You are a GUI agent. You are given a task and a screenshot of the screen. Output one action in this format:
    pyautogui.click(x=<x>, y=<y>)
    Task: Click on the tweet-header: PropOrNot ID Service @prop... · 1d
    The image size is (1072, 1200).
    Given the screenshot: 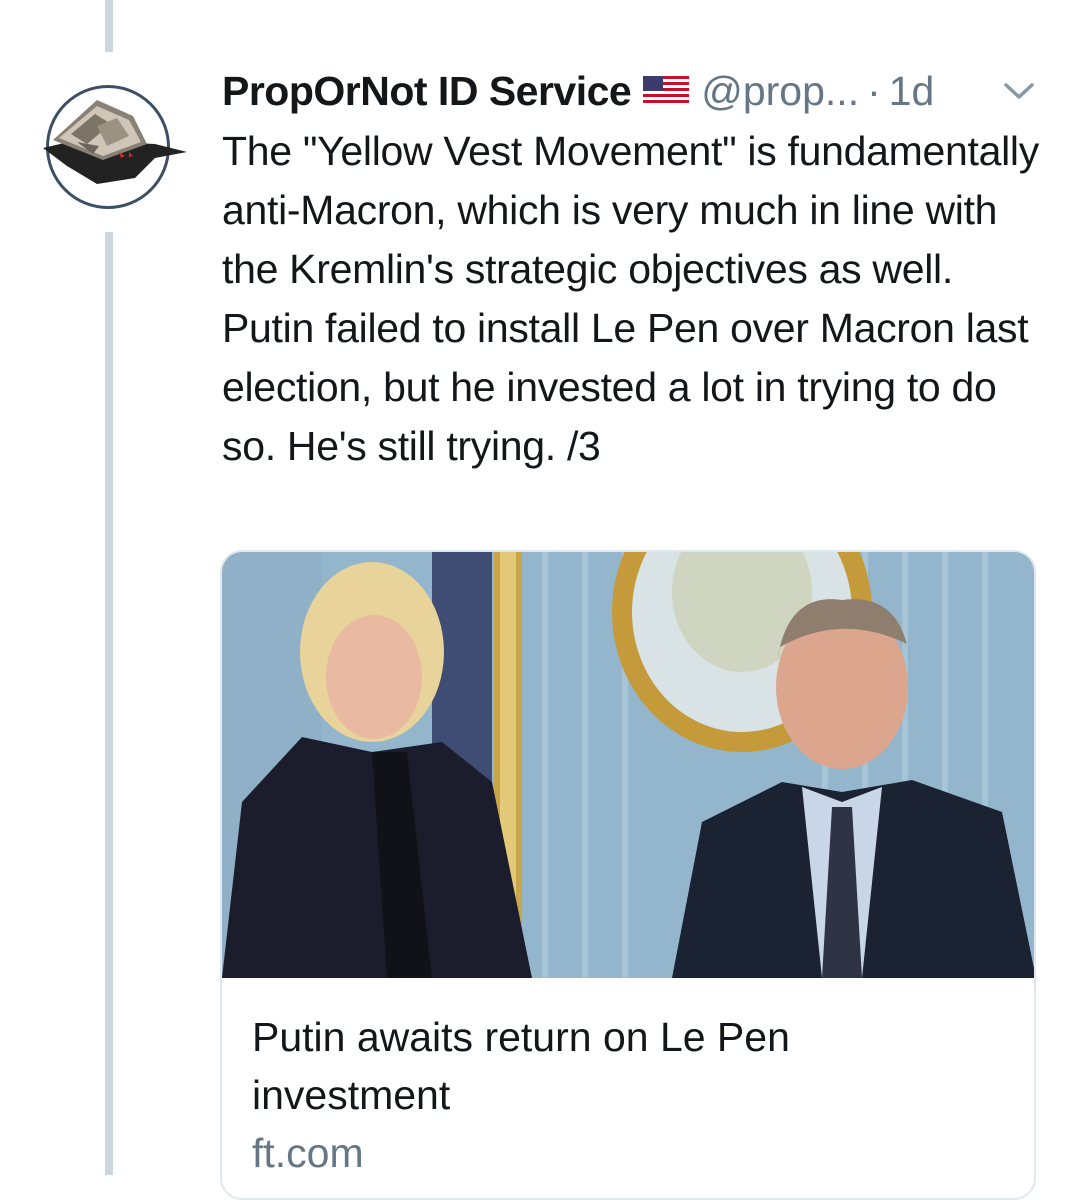 What is the action you would take?
    pyautogui.click(x=578, y=91)
    